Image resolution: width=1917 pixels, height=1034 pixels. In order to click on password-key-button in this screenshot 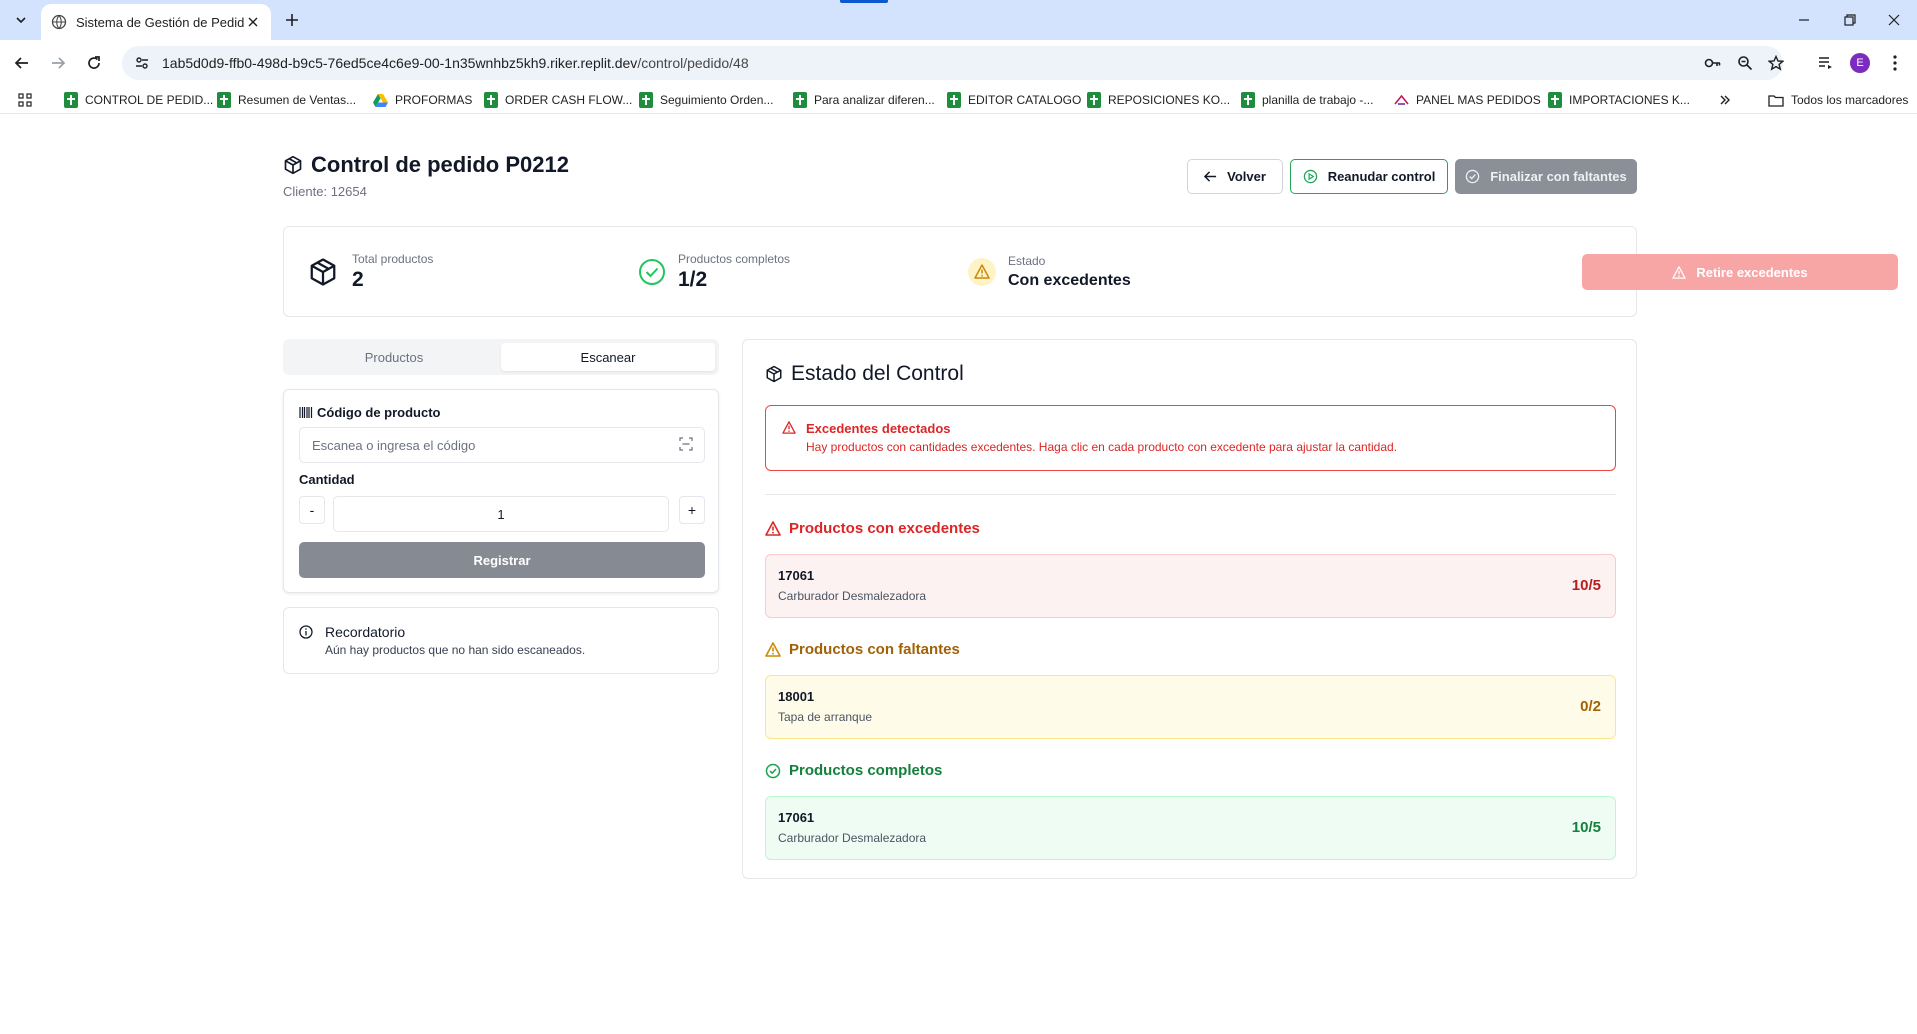, I will do `click(1713, 63)`.